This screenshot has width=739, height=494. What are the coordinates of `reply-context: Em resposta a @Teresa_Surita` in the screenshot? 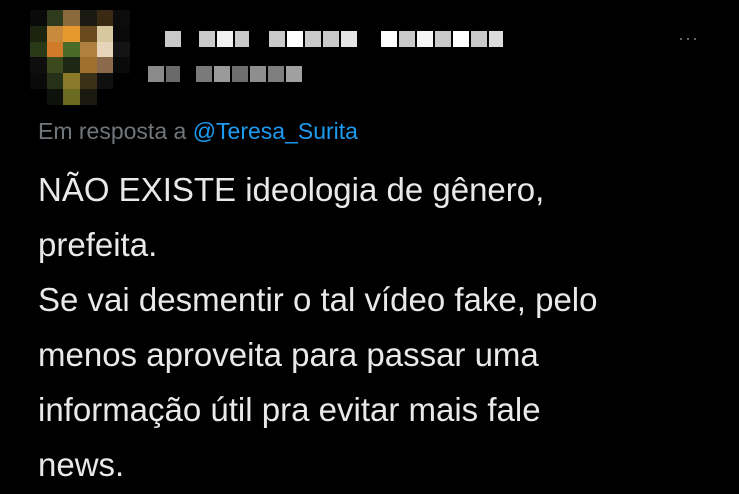 It's located at (198, 131).